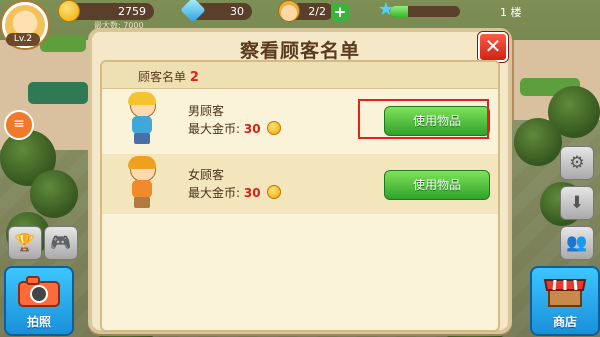  Describe the element at coordinates (162, 77) in the screenshot. I see `list-label: 顾客名单` at that location.